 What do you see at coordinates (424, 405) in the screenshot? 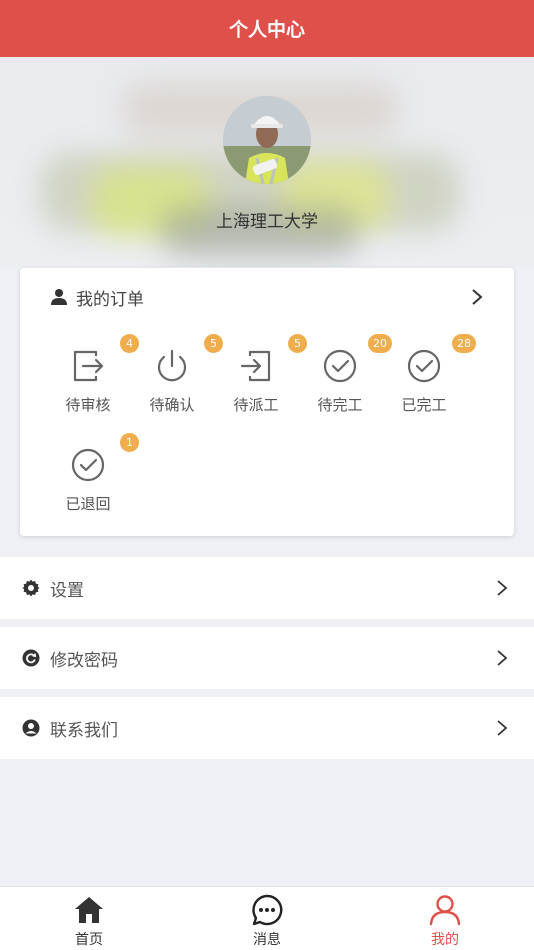
I see `order-status-label: 已完工` at bounding box center [424, 405].